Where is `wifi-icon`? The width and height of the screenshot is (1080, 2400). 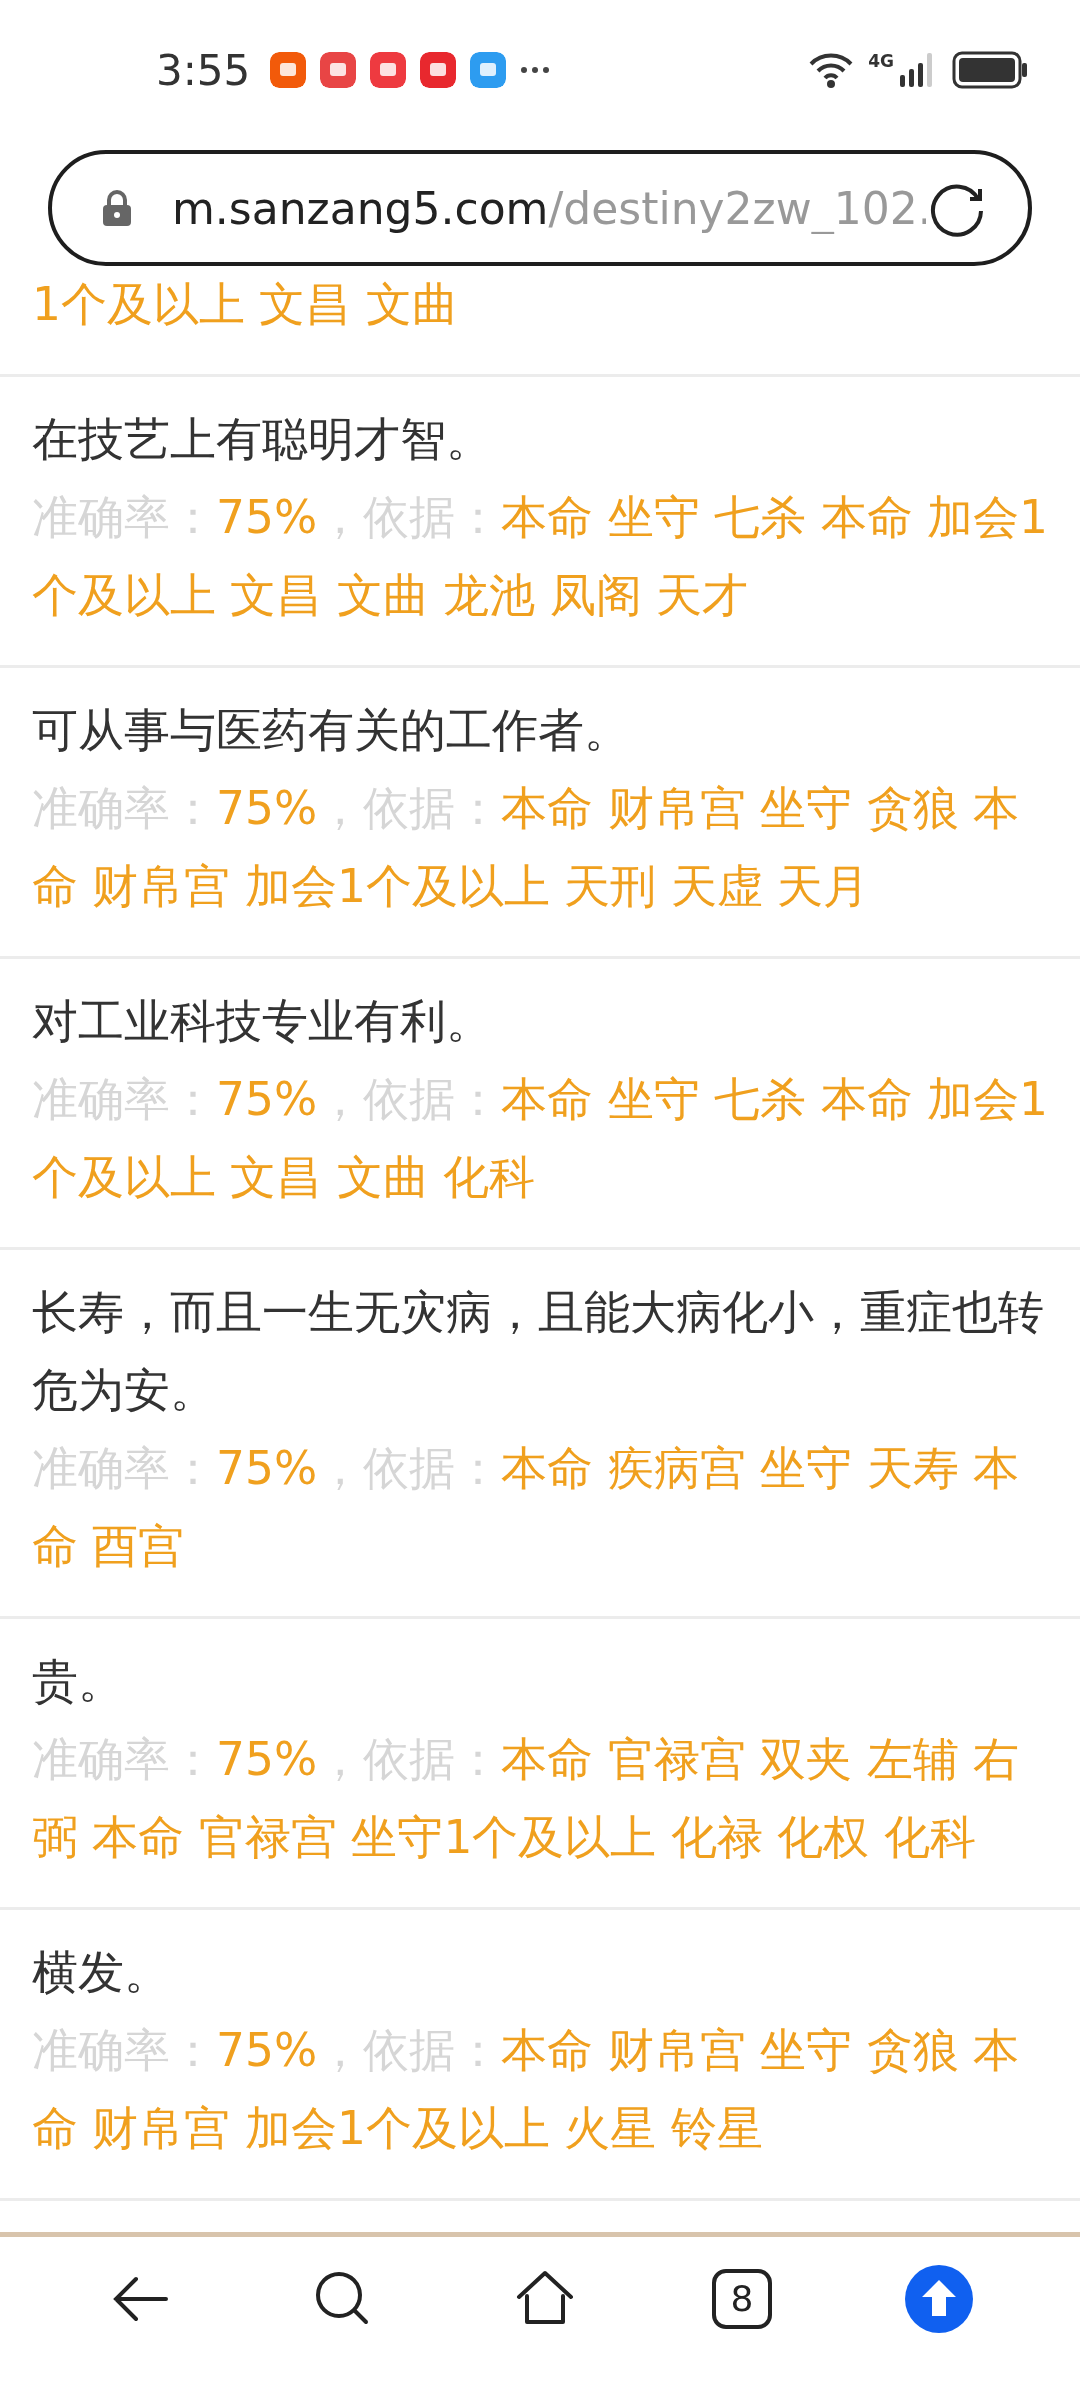 wifi-icon is located at coordinates (831, 70).